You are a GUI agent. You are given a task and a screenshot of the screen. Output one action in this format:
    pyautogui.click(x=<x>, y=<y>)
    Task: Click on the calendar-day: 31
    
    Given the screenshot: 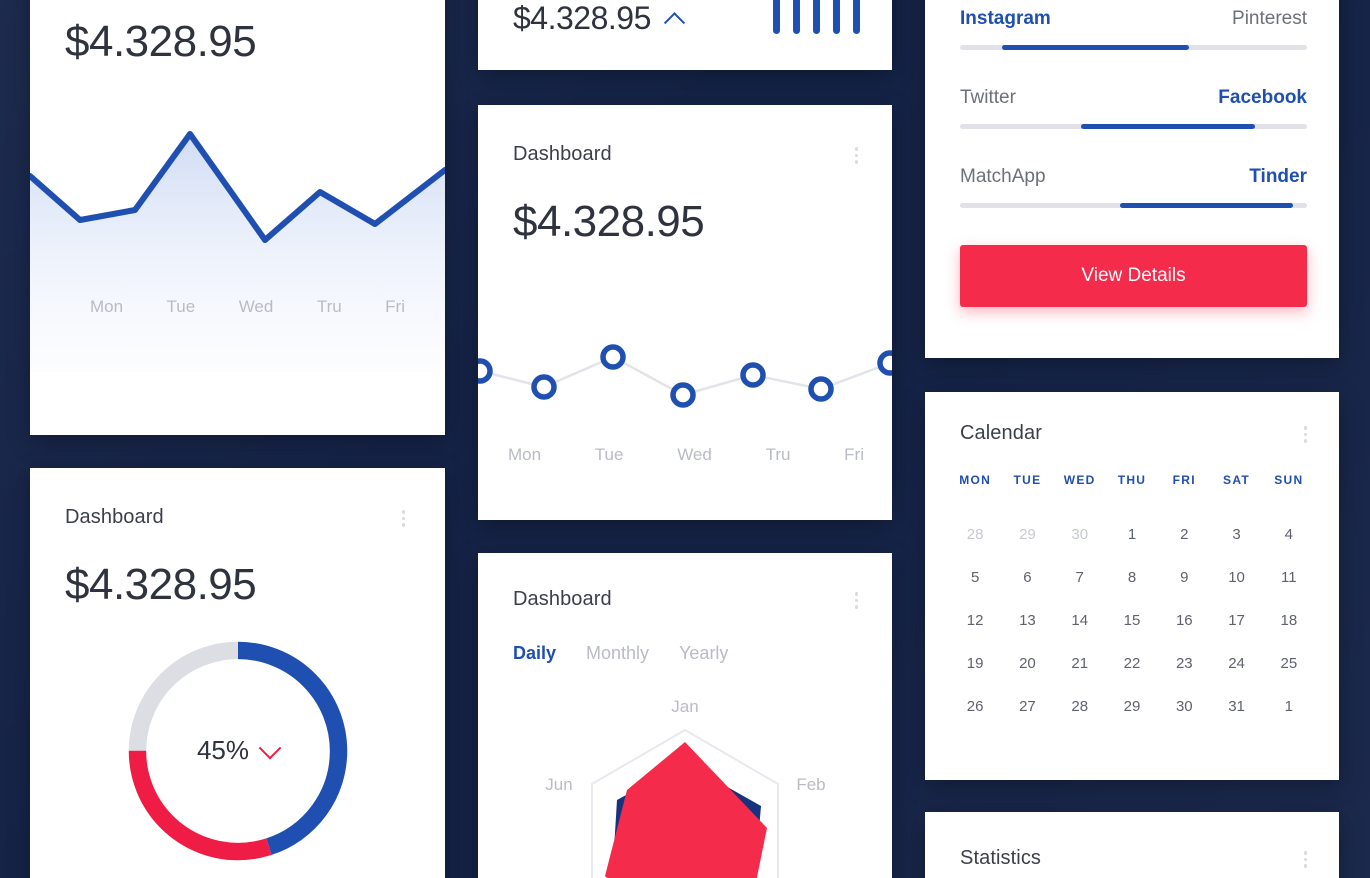 What is the action you would take?
    pyautogui.click(x=1236, y=706)
    